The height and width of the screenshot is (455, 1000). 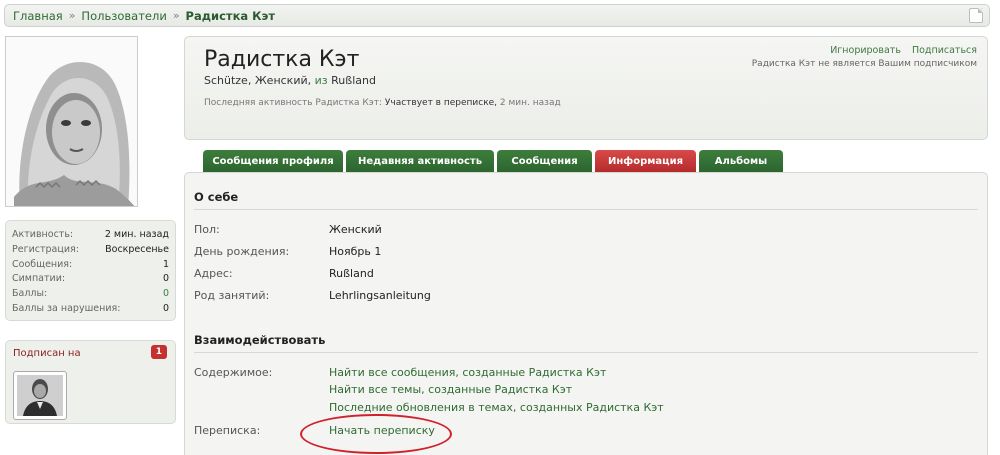 What do you see at coordinates (136, 234) in the screenshot?
I see `stat-value: 2 мин. назад` at bounding box center [136, 234].